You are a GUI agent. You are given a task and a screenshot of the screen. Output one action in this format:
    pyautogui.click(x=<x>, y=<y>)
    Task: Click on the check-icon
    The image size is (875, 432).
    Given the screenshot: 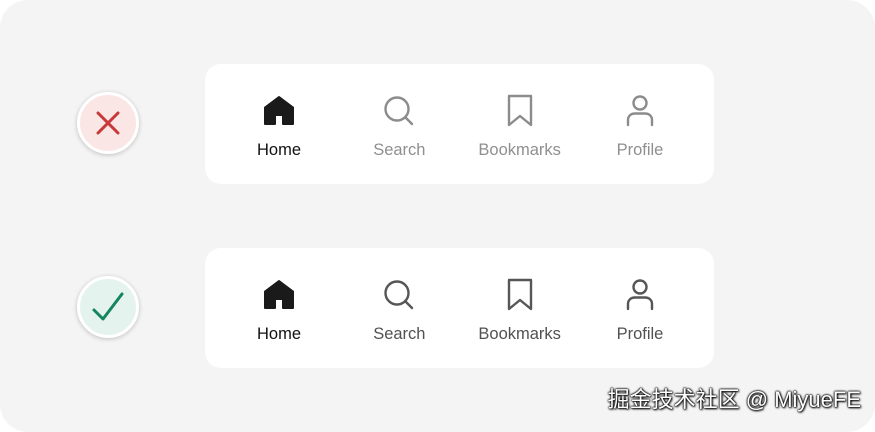 What is the action you would take?
    pyautogui.click(x=108, y=306)
    